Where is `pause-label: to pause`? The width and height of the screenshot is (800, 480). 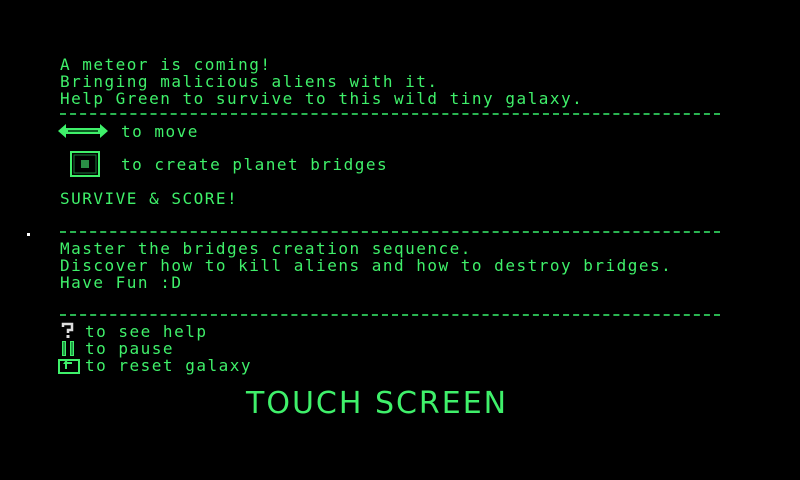
pause-label: to pause is located at coordinates (130, 348).